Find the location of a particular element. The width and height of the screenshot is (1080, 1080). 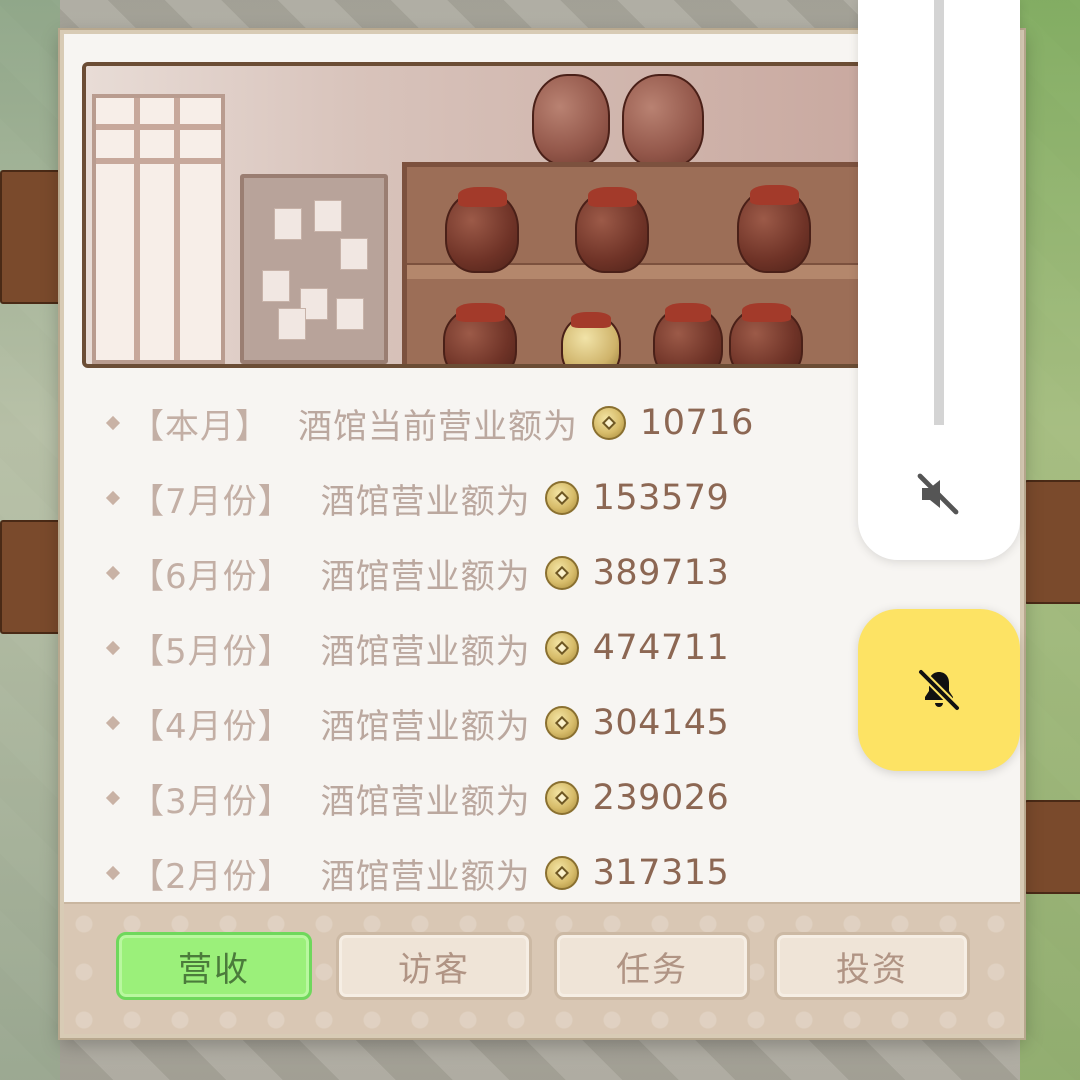

revenue-row-current: 【本月】 酒馆当前营业额为 10716 is located at coordinates (429, 423).